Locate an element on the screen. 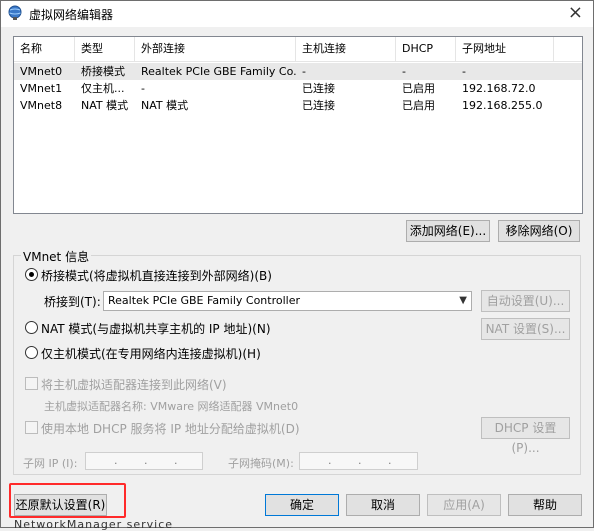 This screenshot has width=594, height=531. nat-mode-radio is located at coordinates (31, 327).